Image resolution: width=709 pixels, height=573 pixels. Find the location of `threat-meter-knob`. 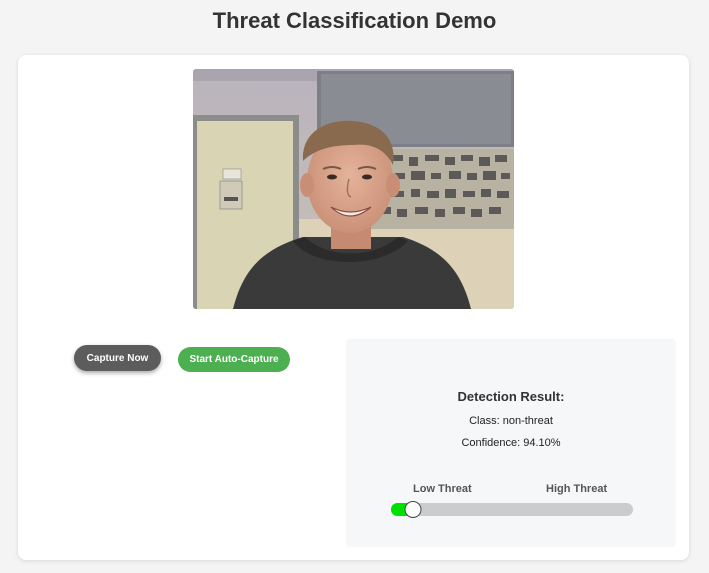

threat-meter-knob is located at coordinates (413, 509).